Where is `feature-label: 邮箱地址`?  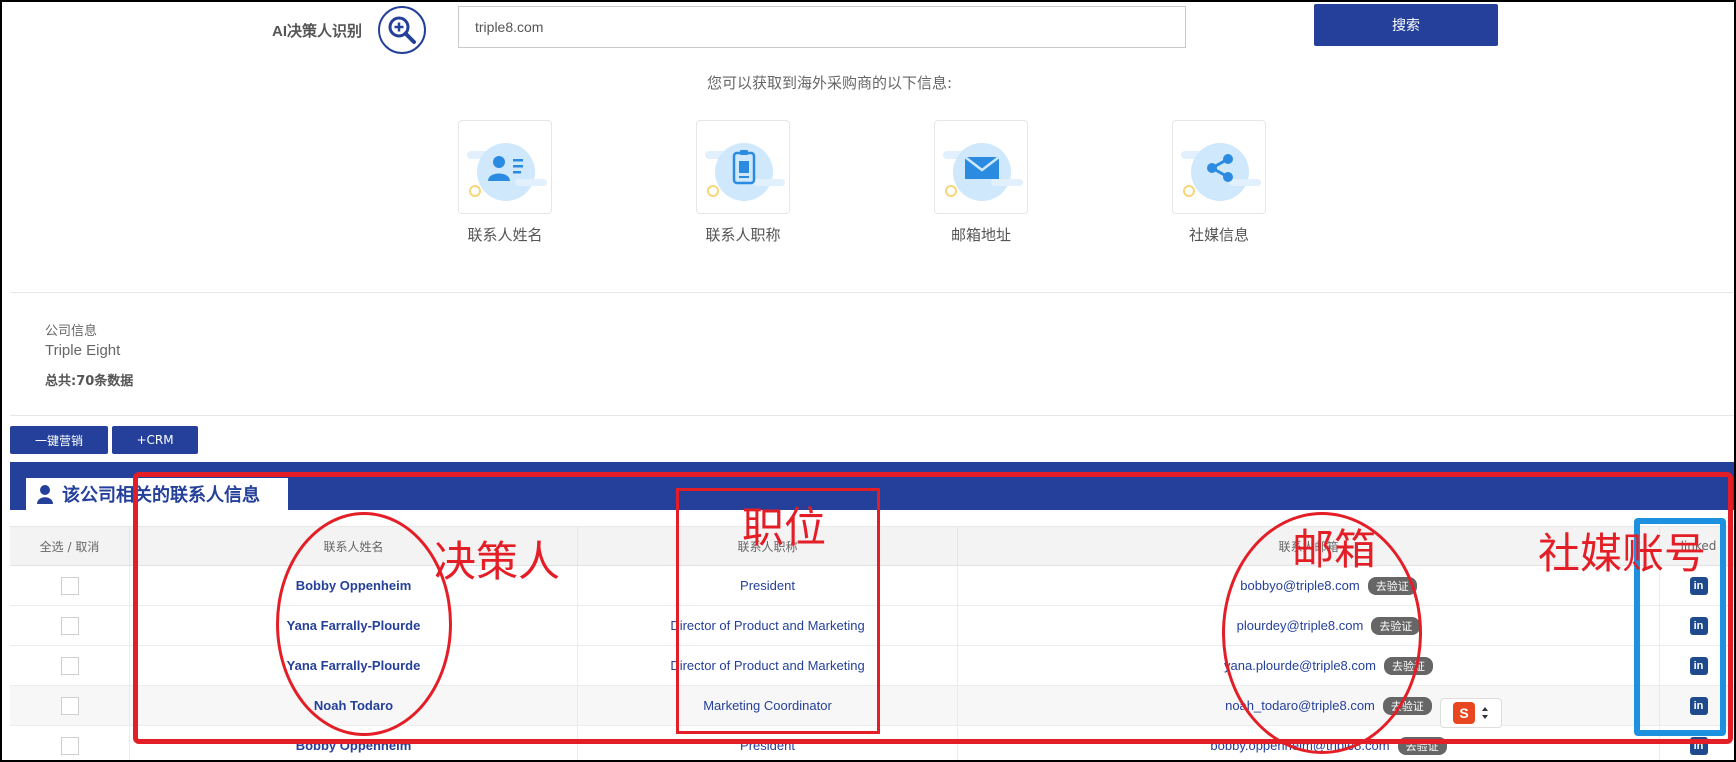
feature-label: 邮箱地址 is located at coordinates (980, 235).